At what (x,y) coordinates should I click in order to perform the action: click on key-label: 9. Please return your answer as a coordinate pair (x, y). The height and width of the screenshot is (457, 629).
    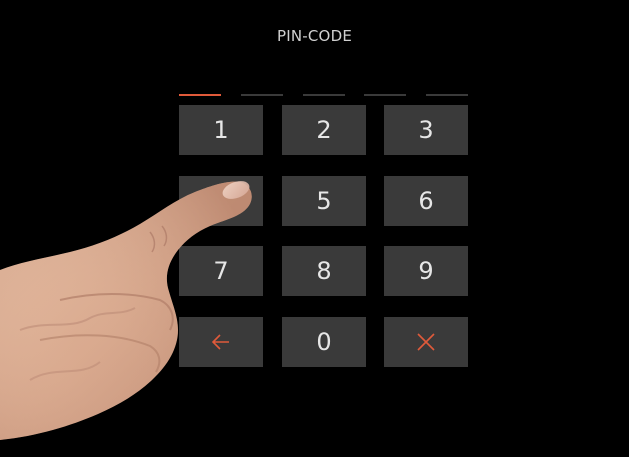
    Looking at the image, I should click on (426, 271).